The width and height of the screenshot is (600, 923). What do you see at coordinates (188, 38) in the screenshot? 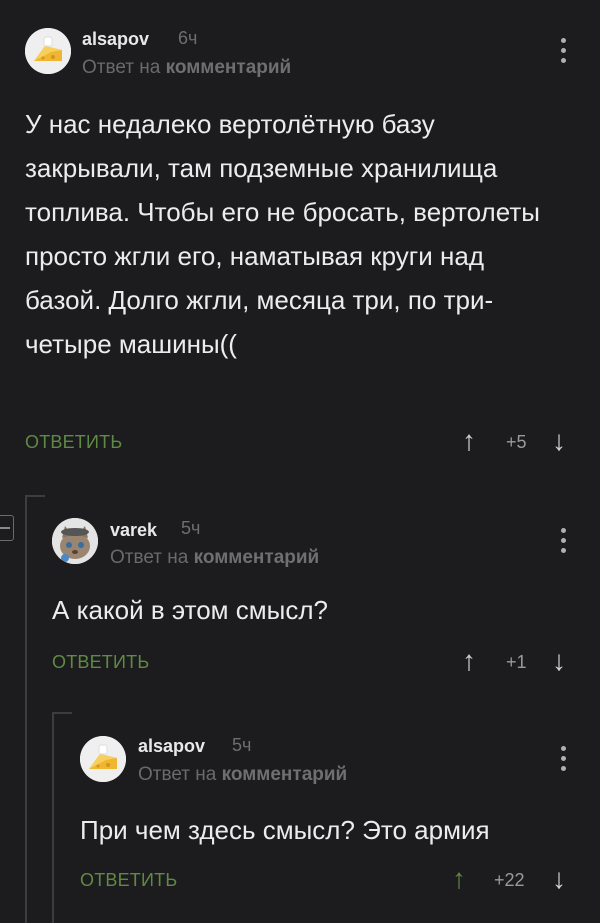
I see `comment-time: 6ч` at bounding box center [188, 38].